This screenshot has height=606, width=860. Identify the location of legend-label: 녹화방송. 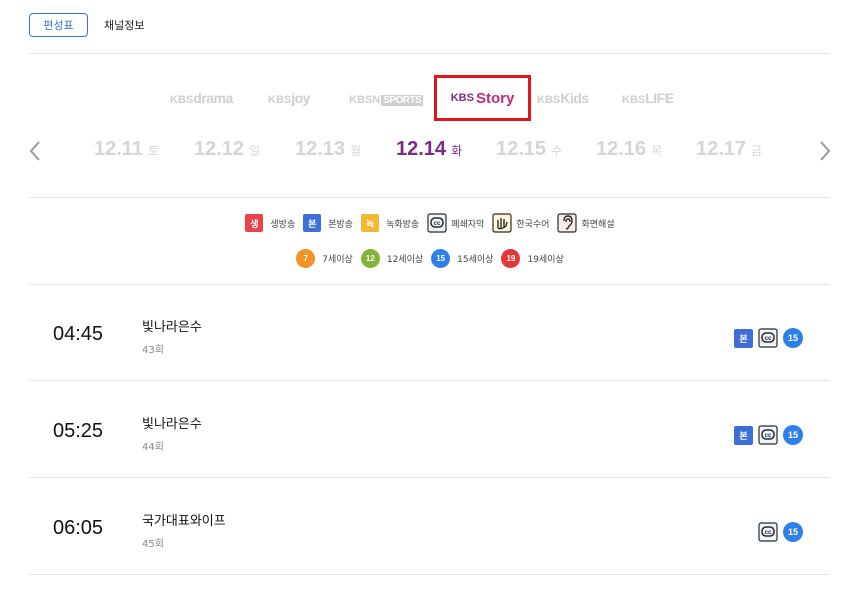
(403, 224).